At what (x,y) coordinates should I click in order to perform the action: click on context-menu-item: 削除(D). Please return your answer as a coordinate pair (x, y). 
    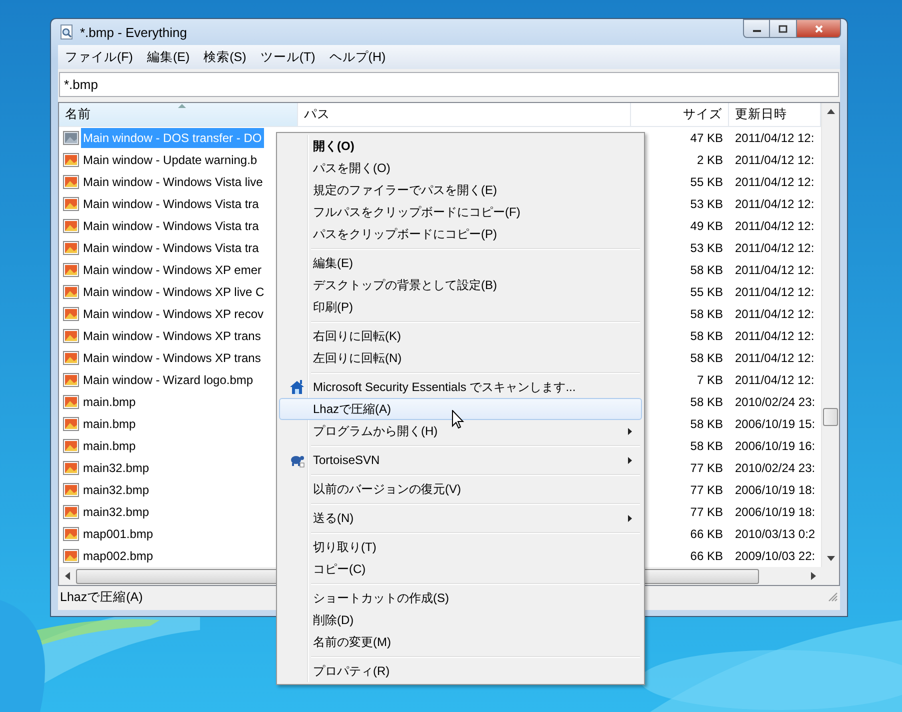
    Looking at the image, I should click on (460, 620).